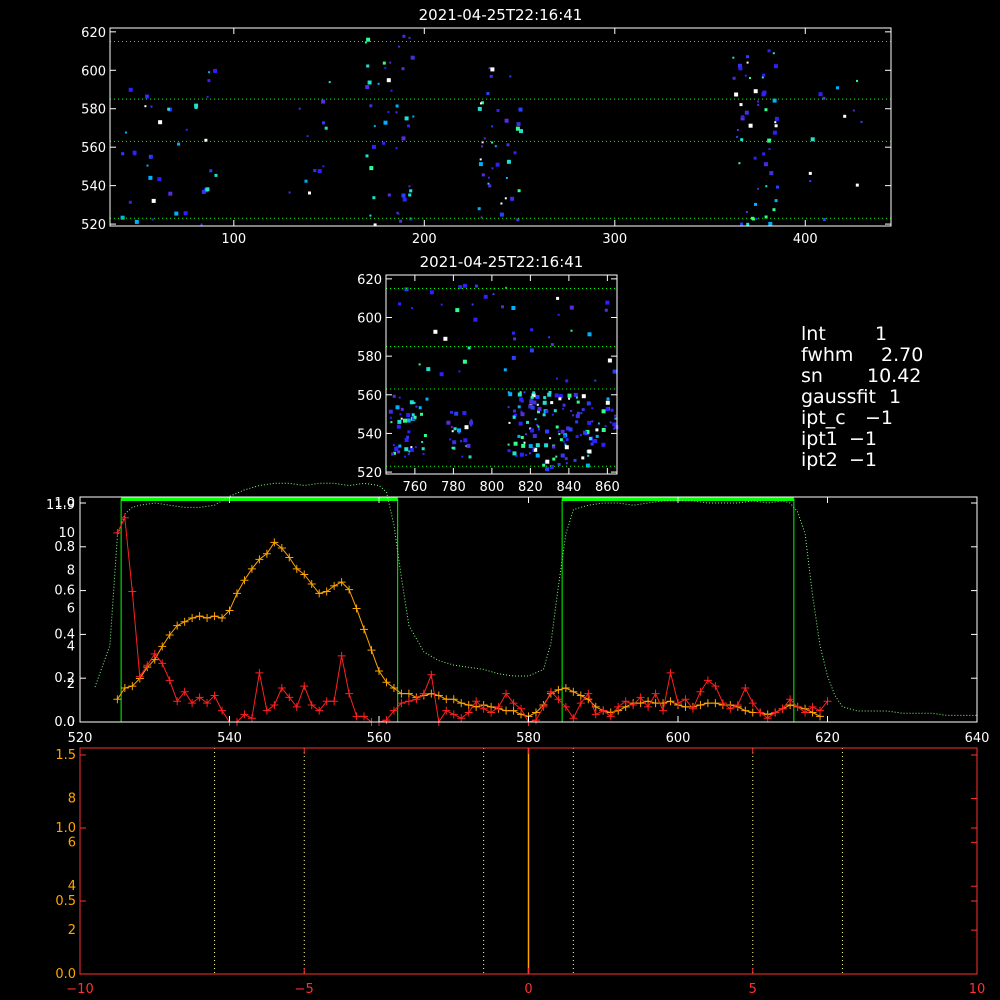 The height and width of the screenshot is (1000, 1000). Describe the element at coordinates (838, 397) in the screenshot. I see `param-gaussfit-label: gaussfit` at that location.